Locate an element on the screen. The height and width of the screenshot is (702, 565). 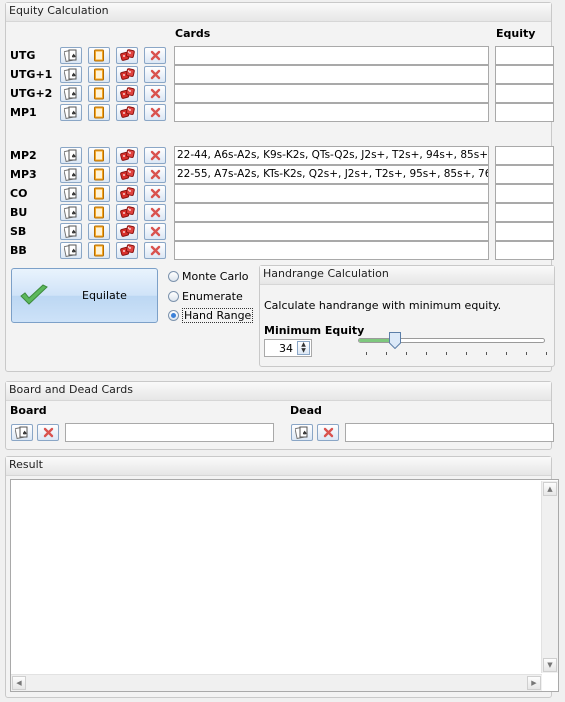
bu-cards-input is located at coordinates (331, 212).